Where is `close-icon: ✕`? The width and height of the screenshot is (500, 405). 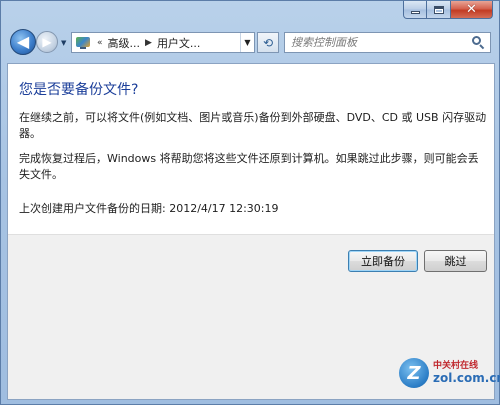 close-icon: ✕ is located at coordinates (471, 9).